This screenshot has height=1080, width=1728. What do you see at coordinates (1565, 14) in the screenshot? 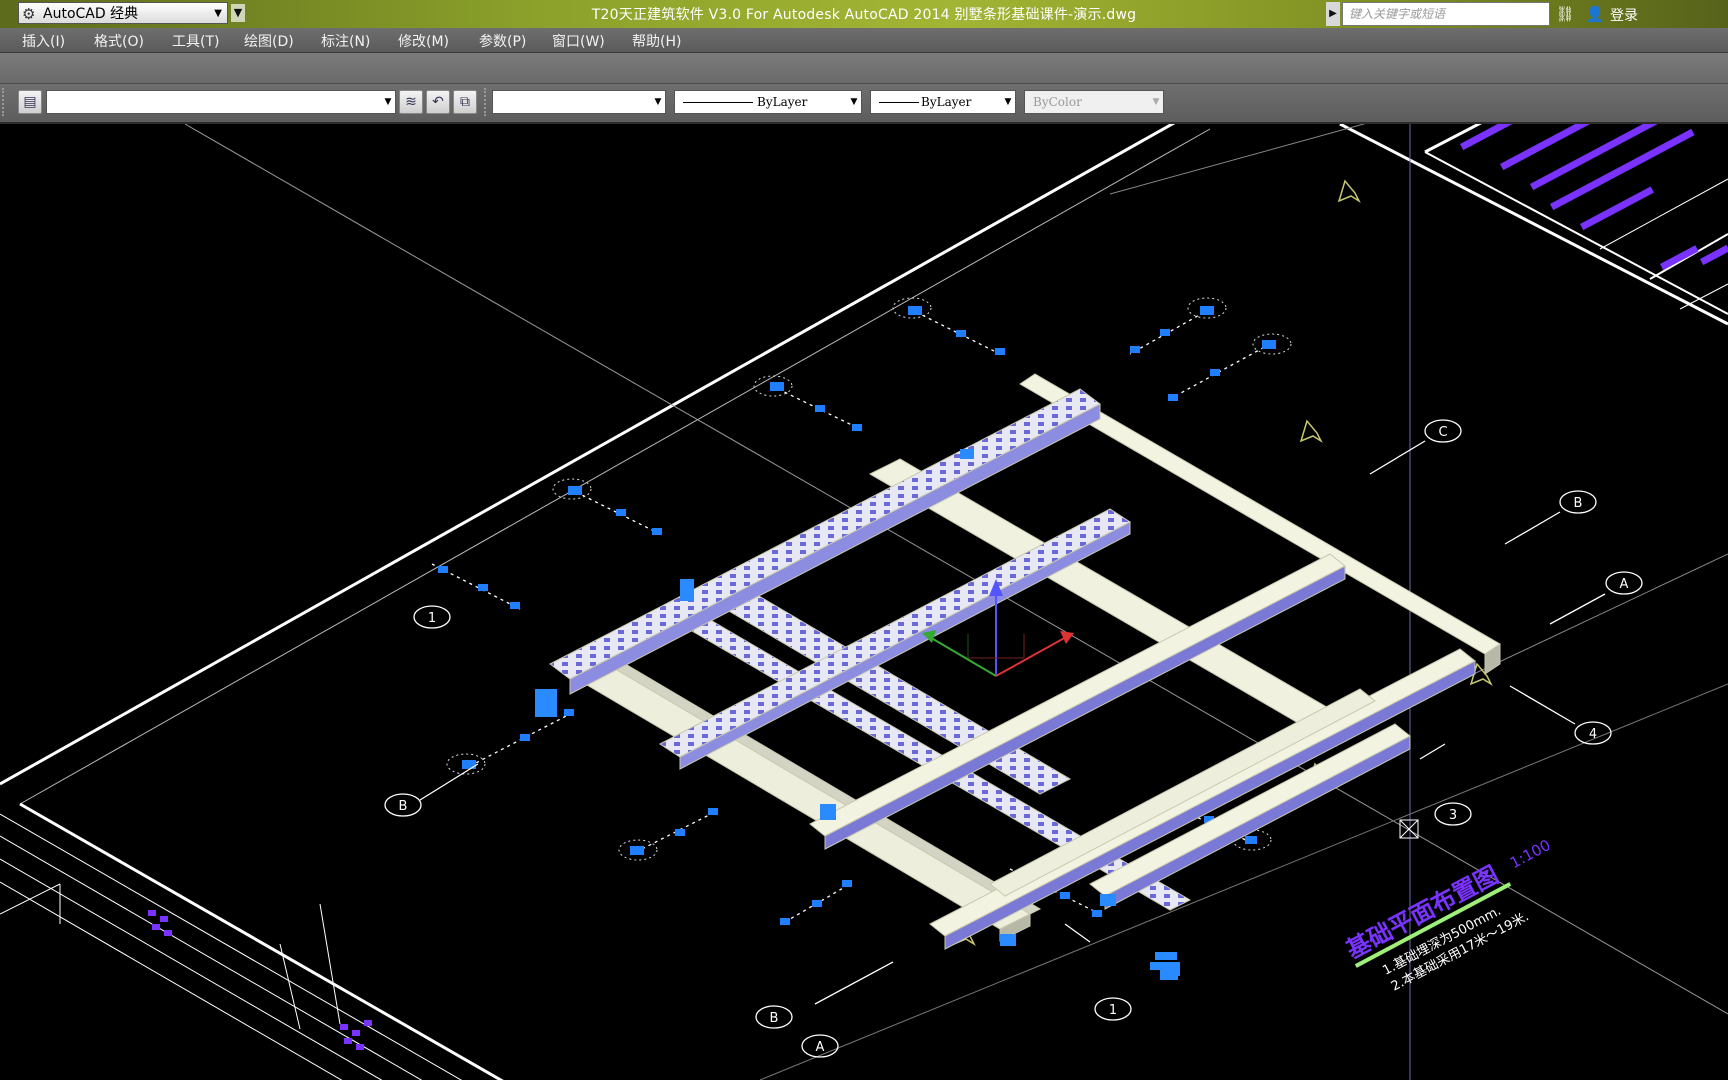
I see `binoculars-icon: ⛓` at bounding box center [1565, 14].